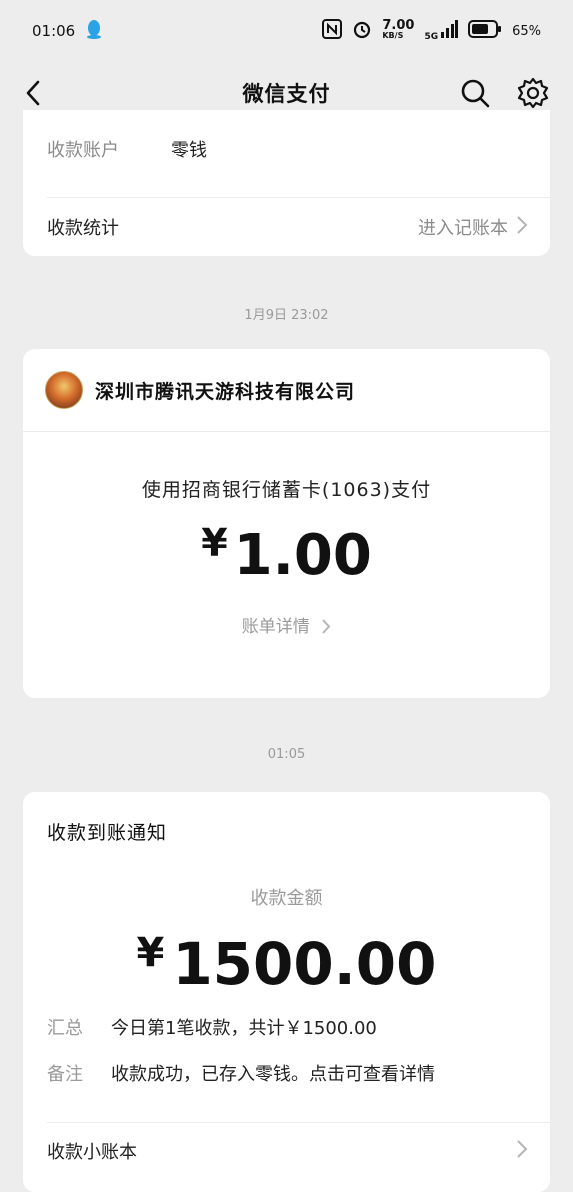 This screenshot has height=1192, width=573. I want to click on remark-row: 备注 收款成功，已存入零钱。点击可查看详情, so click(241, 1073).